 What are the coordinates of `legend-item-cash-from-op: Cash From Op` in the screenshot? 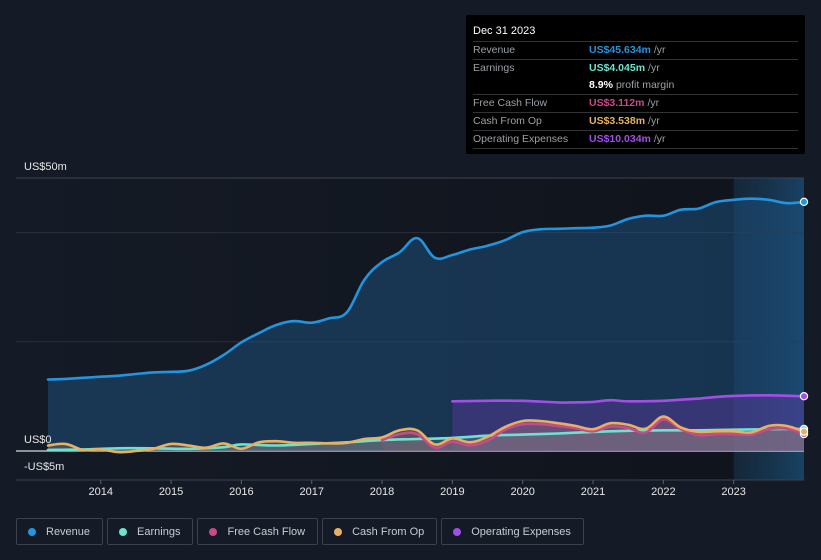 It's located at (380, 531).